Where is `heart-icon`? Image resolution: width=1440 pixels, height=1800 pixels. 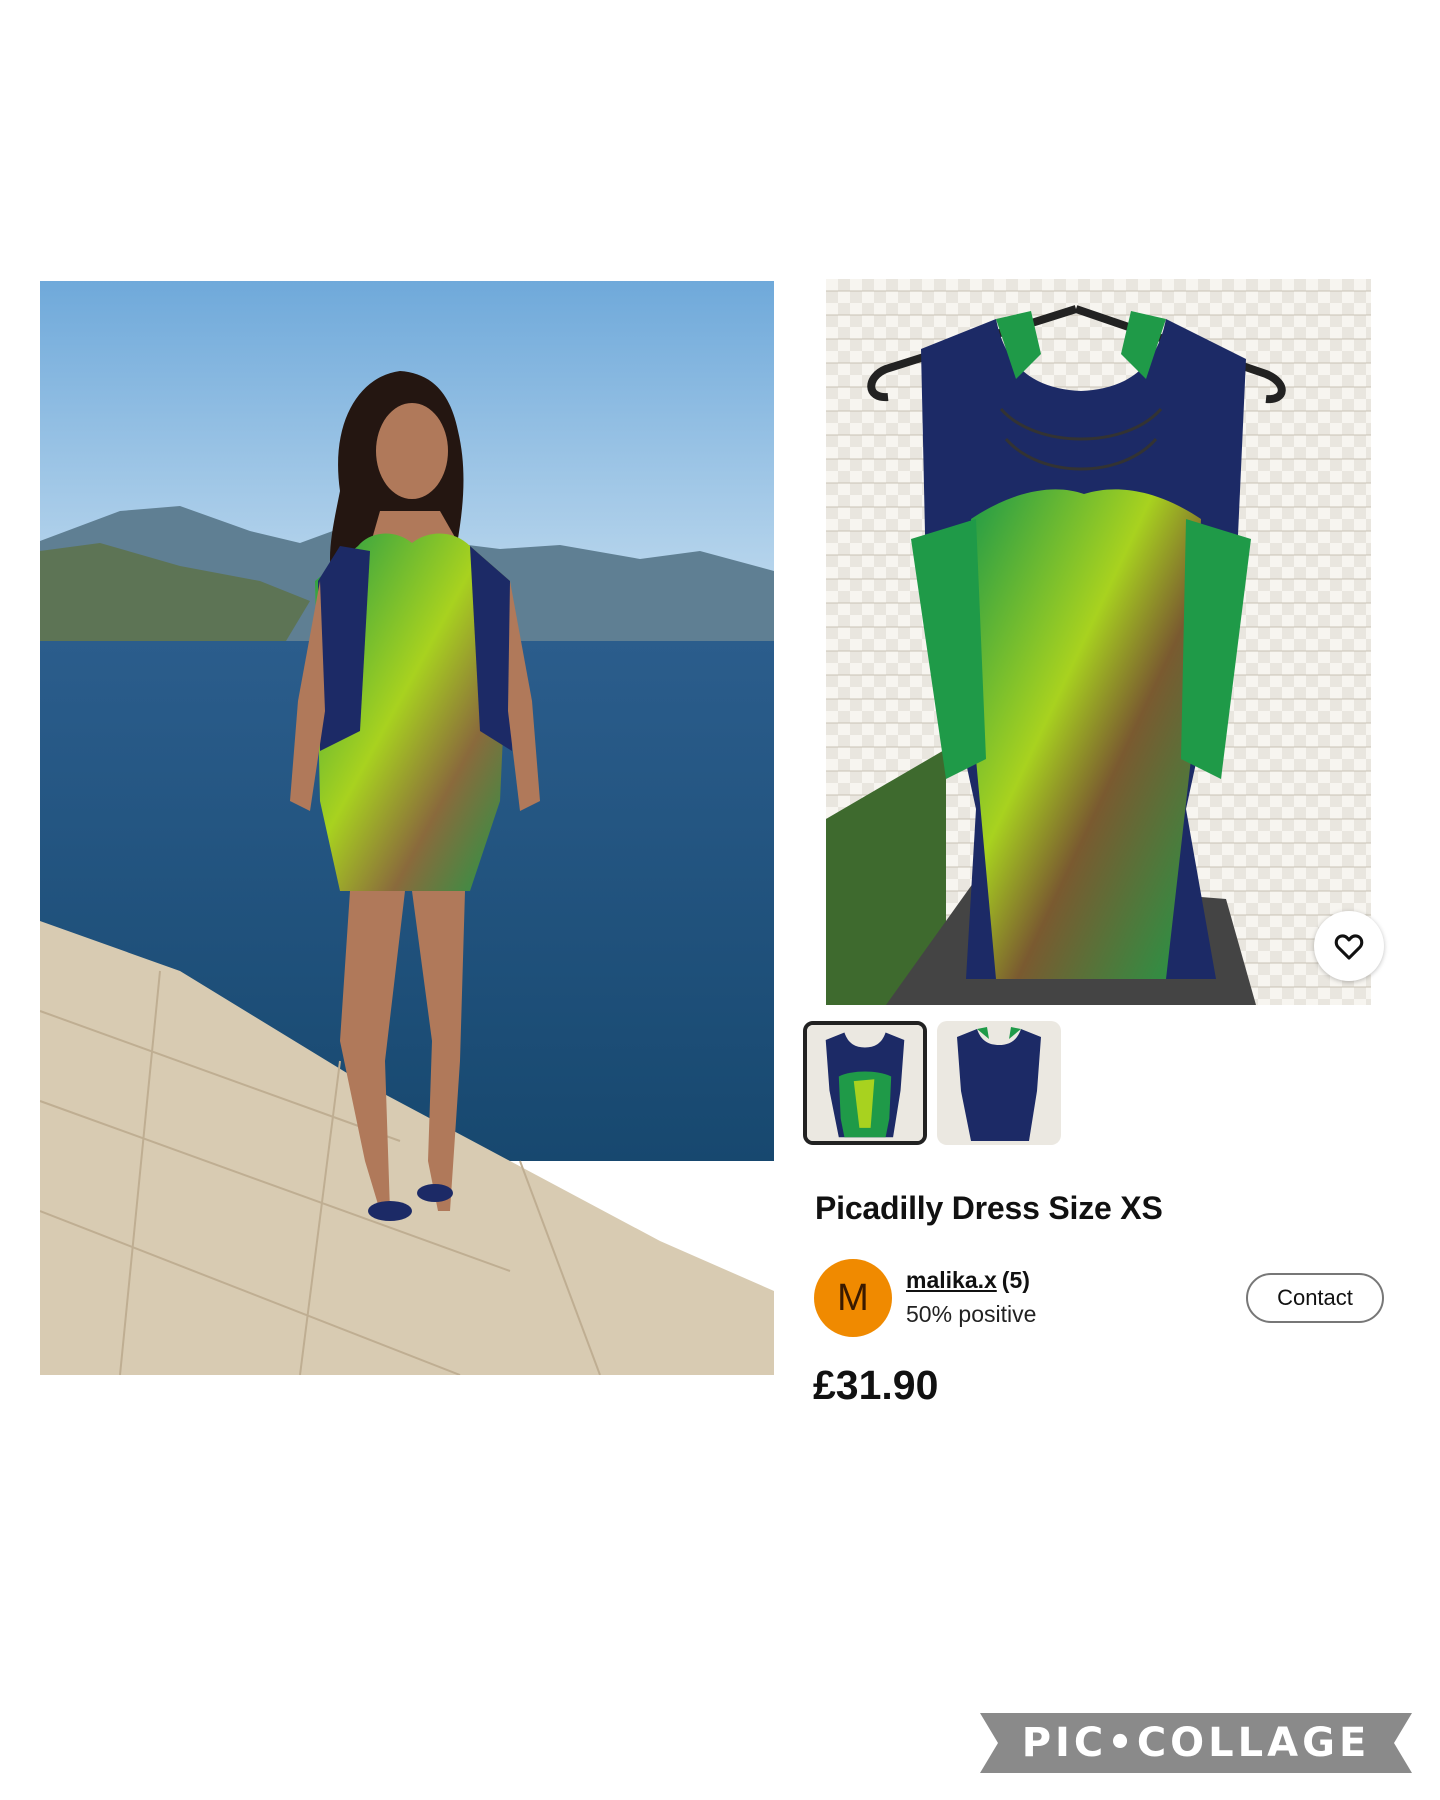 heart-icon is located at coordinates (1349, 947).